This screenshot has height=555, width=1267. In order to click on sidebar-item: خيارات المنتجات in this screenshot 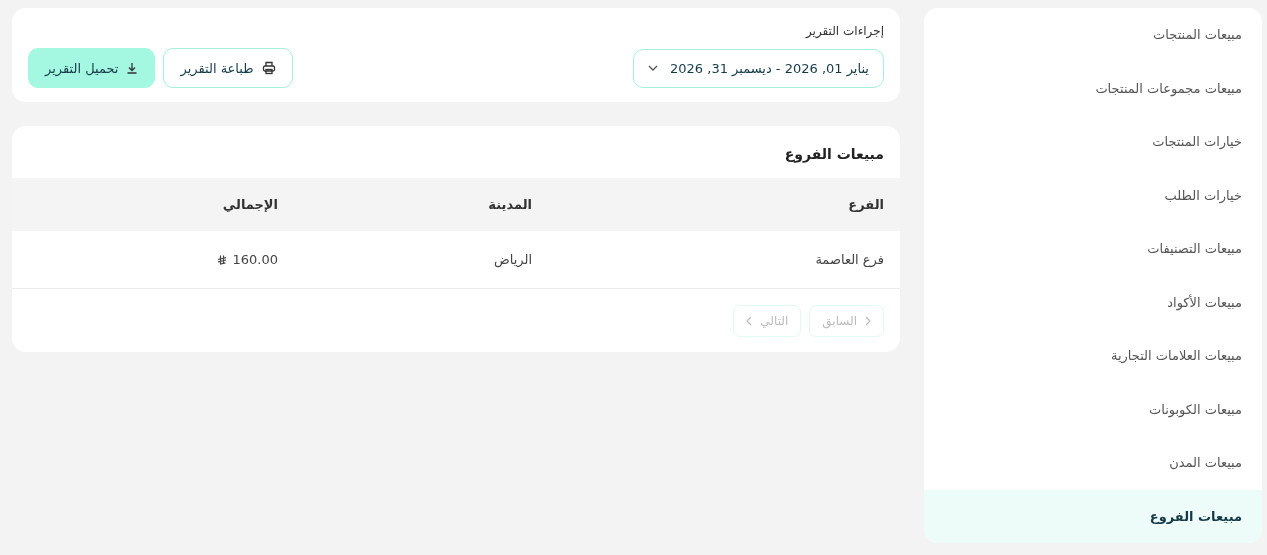, I will do `click(1093, 142)`.